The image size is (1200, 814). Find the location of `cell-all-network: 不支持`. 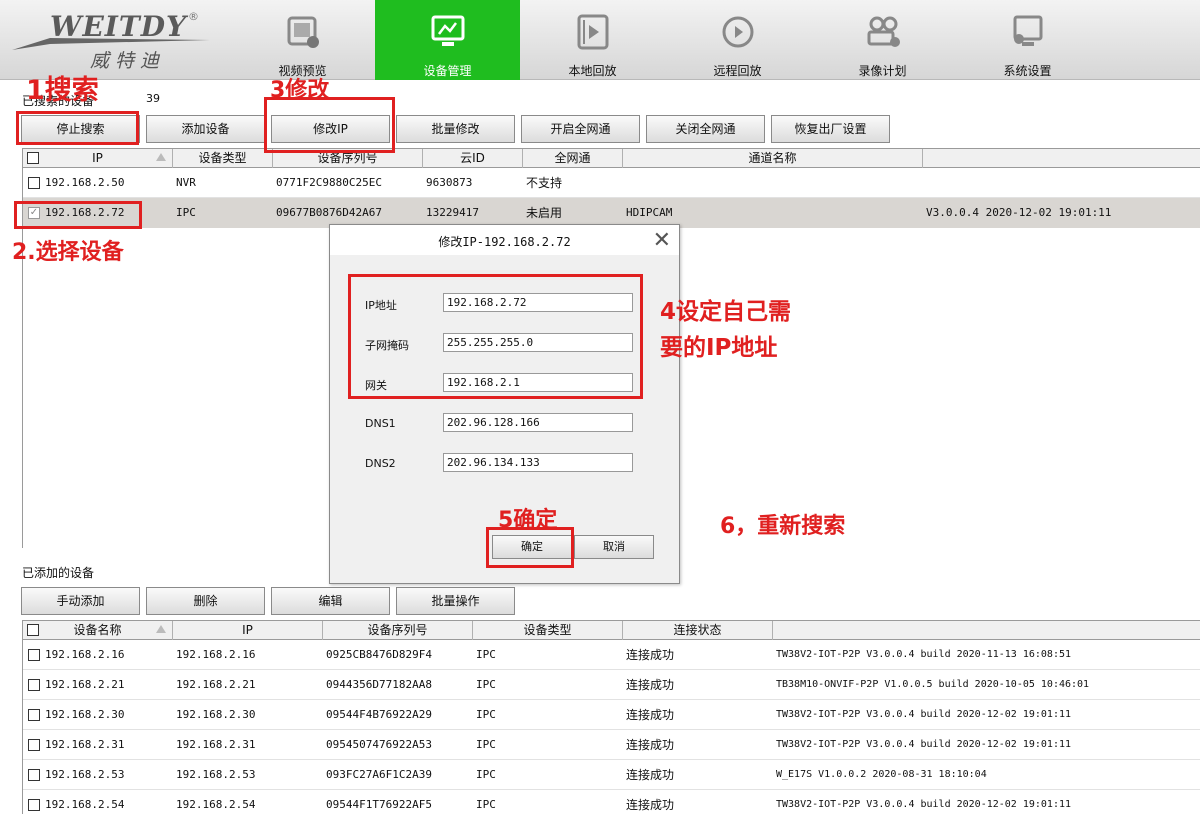

cell-all-network: 不支持 is located at coordinates (544, 183).